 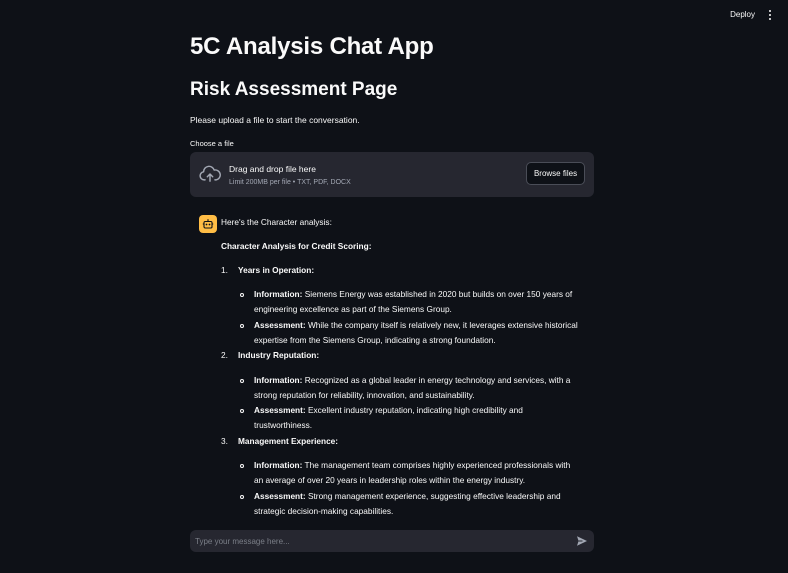 I want to click on assistant-avatar, so click(x=208, y=224).